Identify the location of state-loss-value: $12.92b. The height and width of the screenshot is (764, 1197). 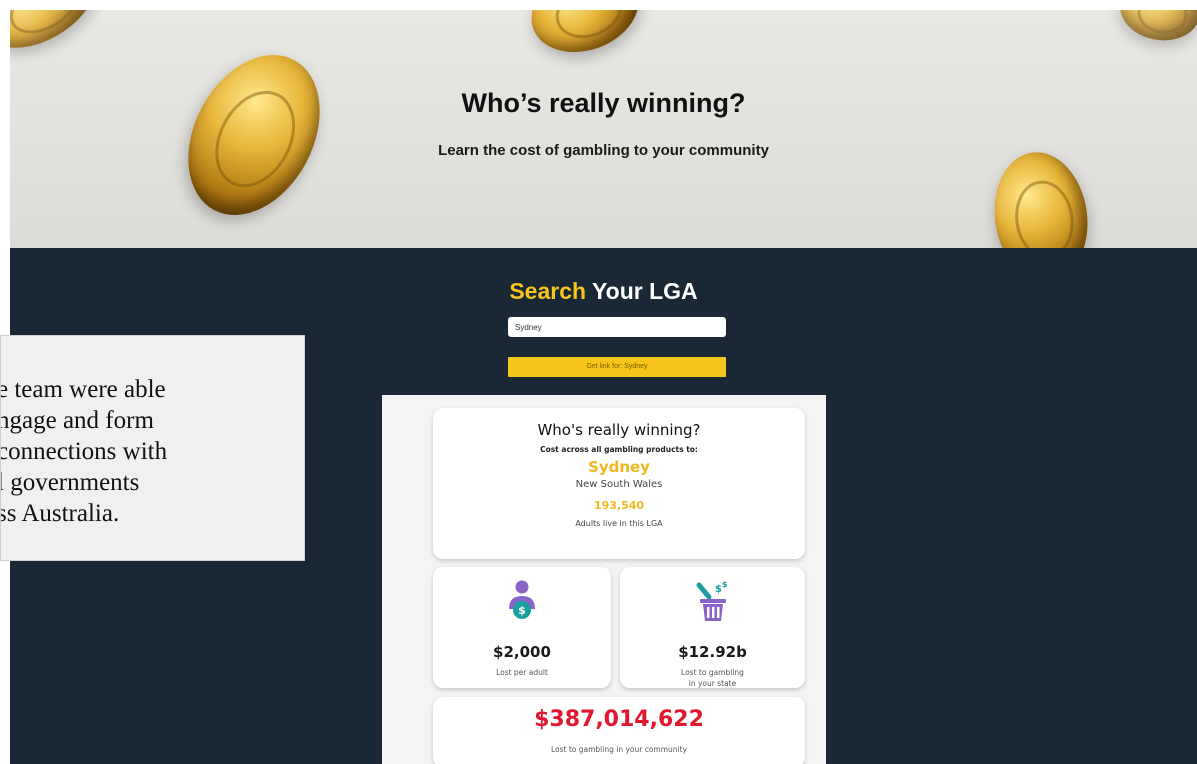
(712, 652).